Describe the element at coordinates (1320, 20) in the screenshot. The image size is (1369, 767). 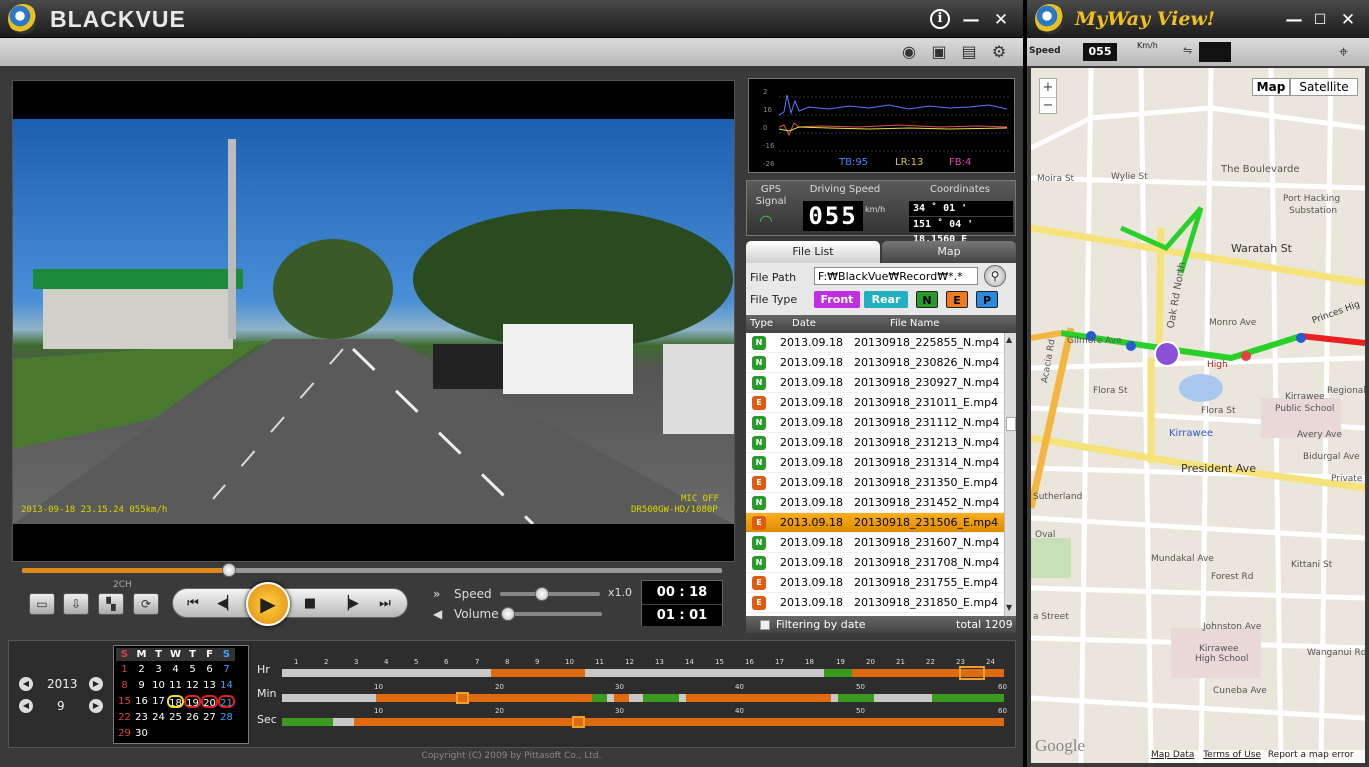
I see `myway-maximize-button: ☐` at that location.